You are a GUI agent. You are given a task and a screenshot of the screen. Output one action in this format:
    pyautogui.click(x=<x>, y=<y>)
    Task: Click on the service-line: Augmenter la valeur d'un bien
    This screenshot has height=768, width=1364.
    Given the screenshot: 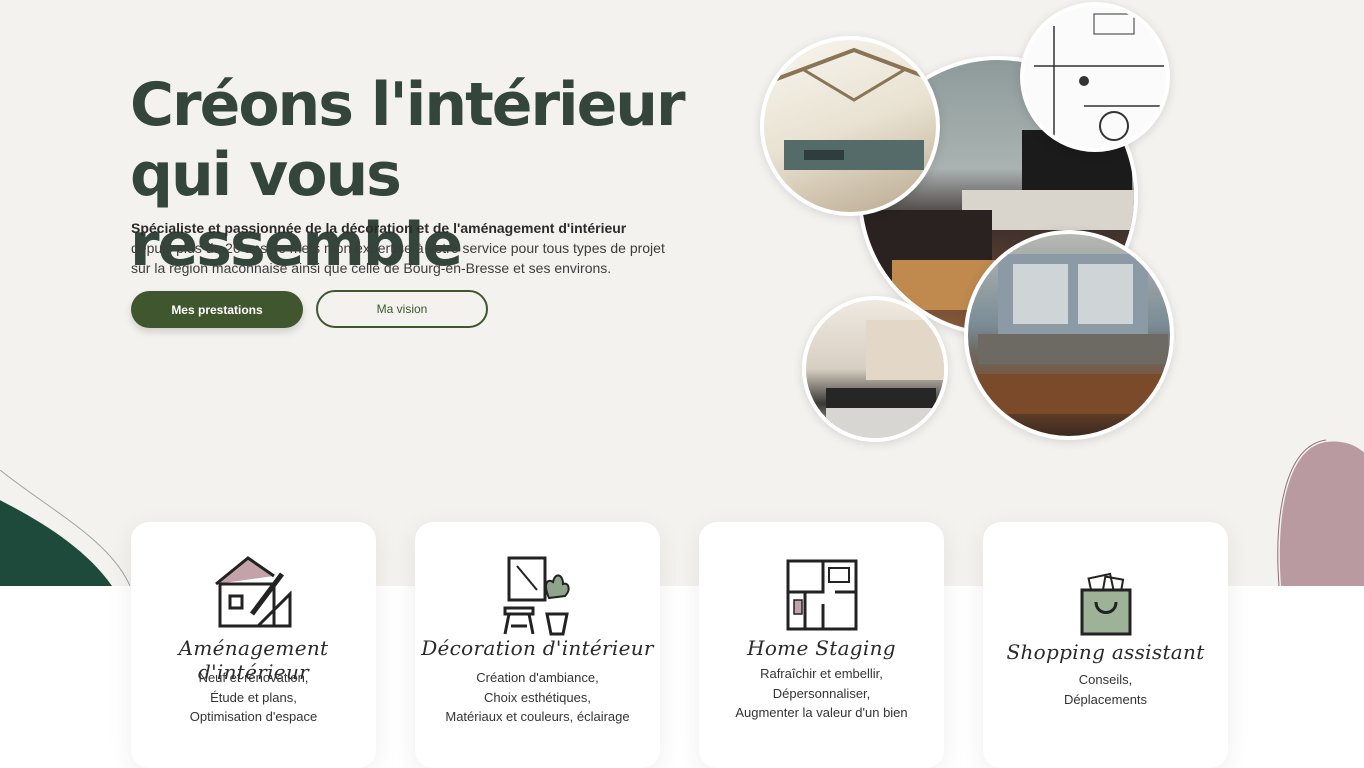 What is the action you would take?
    pyautogui.click(x=821, y=712)
    